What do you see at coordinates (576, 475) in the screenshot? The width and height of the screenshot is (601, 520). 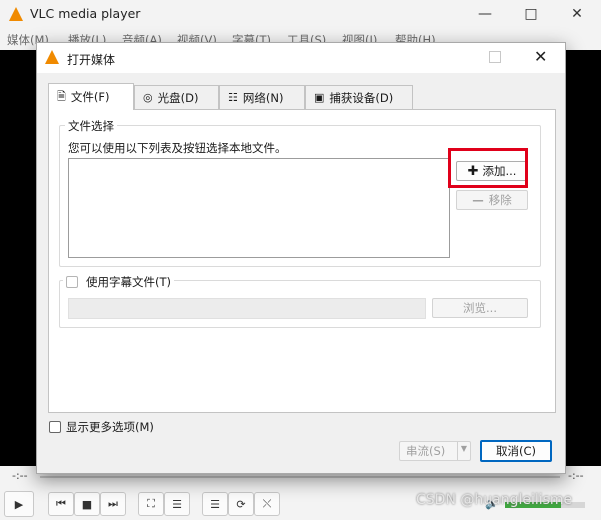 I see `remaining-time: -:--` at bounding box center [576, 475].